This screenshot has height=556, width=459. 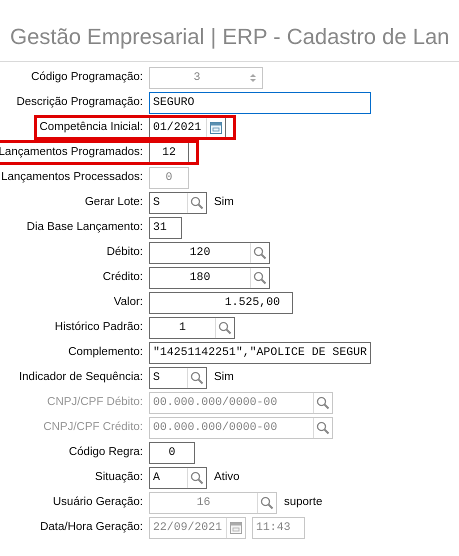 I want to click on window-title: Gestão Empresarial | ERP - Cadastro de Lan, so click(x=230, y=37).